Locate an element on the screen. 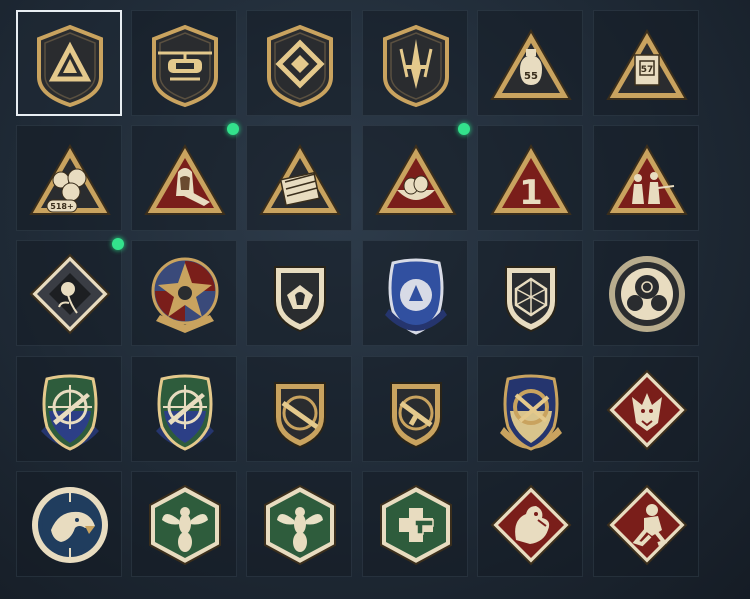 This screenshot has width=750, height=599. runner-diamond-emblem-icon is located at coordinates (647, 525).